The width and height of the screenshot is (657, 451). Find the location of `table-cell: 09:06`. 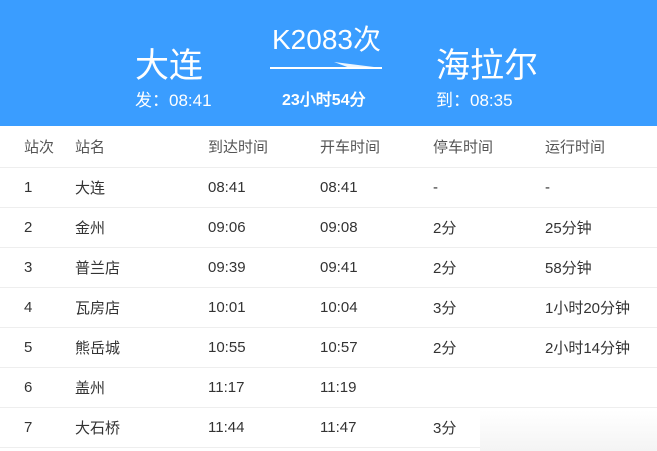

table-cell: 09:06 is located at coordinates (264, 227).